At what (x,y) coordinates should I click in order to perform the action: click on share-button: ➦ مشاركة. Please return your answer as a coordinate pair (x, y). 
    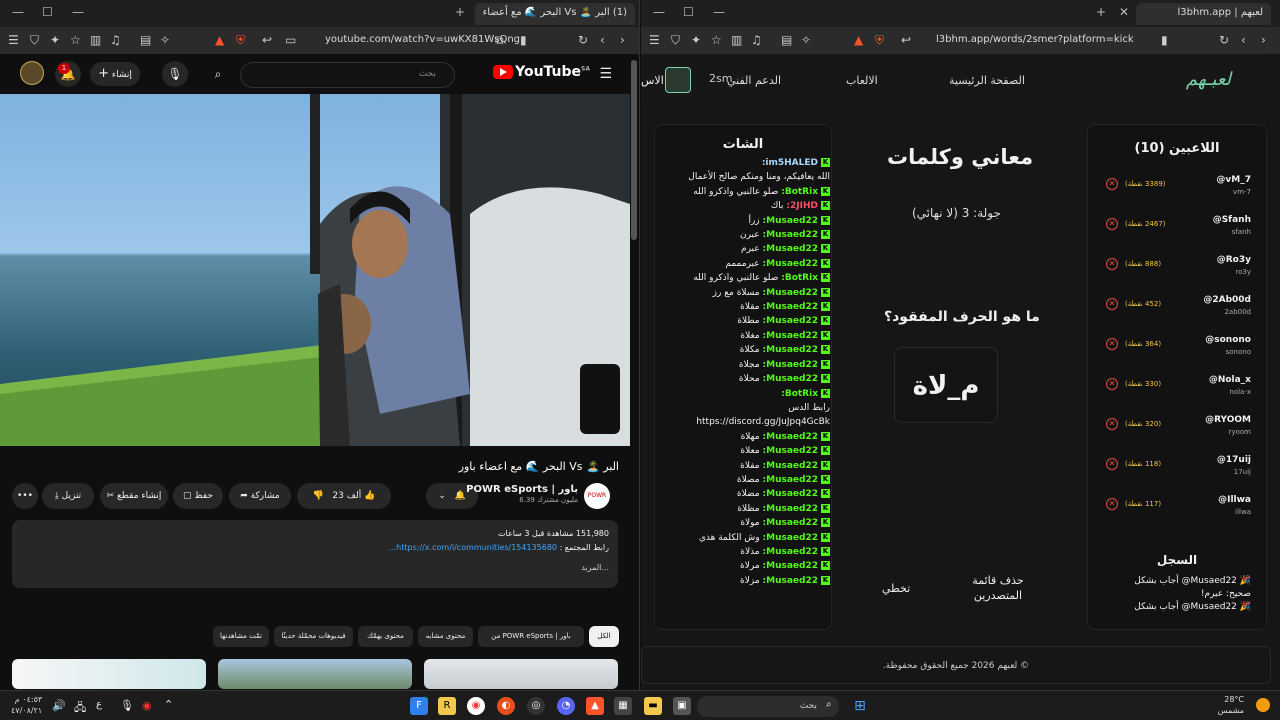
    Looking at the image, I should click on (260, 496).